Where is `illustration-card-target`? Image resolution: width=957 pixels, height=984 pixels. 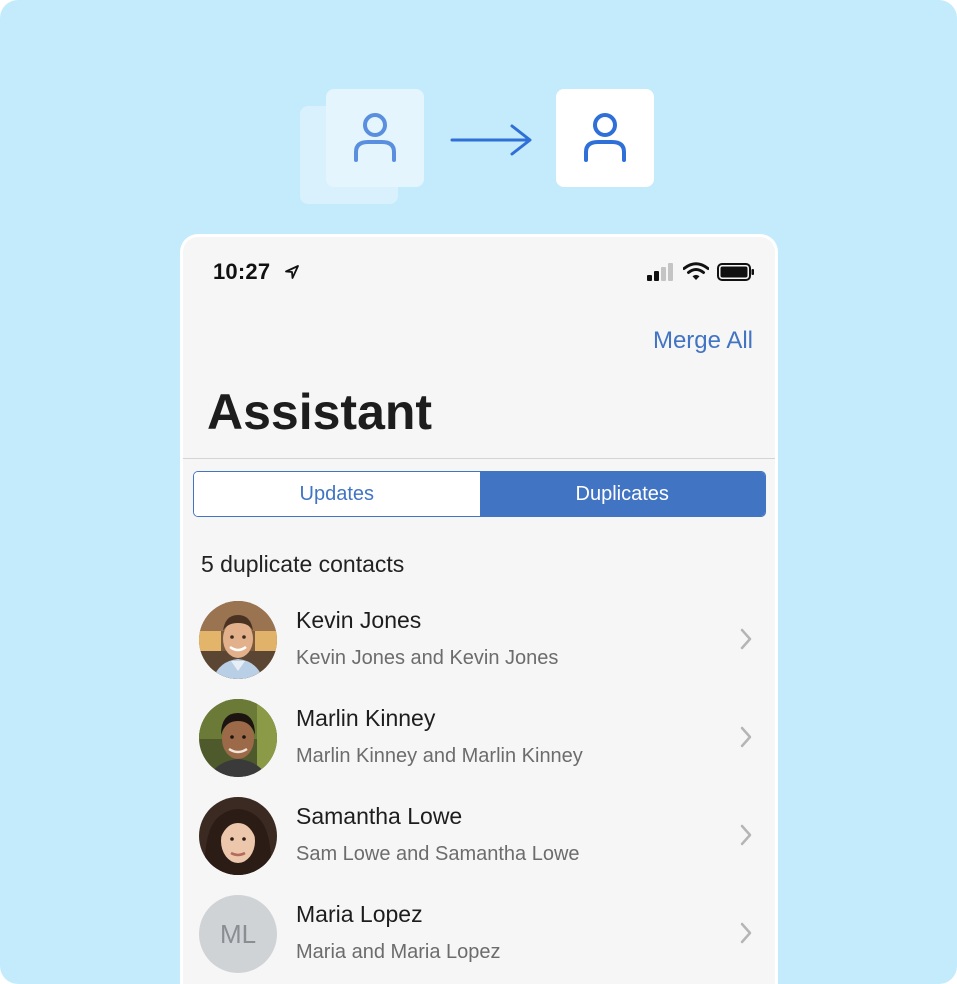
illustration-card-target is located at coordinates (605, 138).